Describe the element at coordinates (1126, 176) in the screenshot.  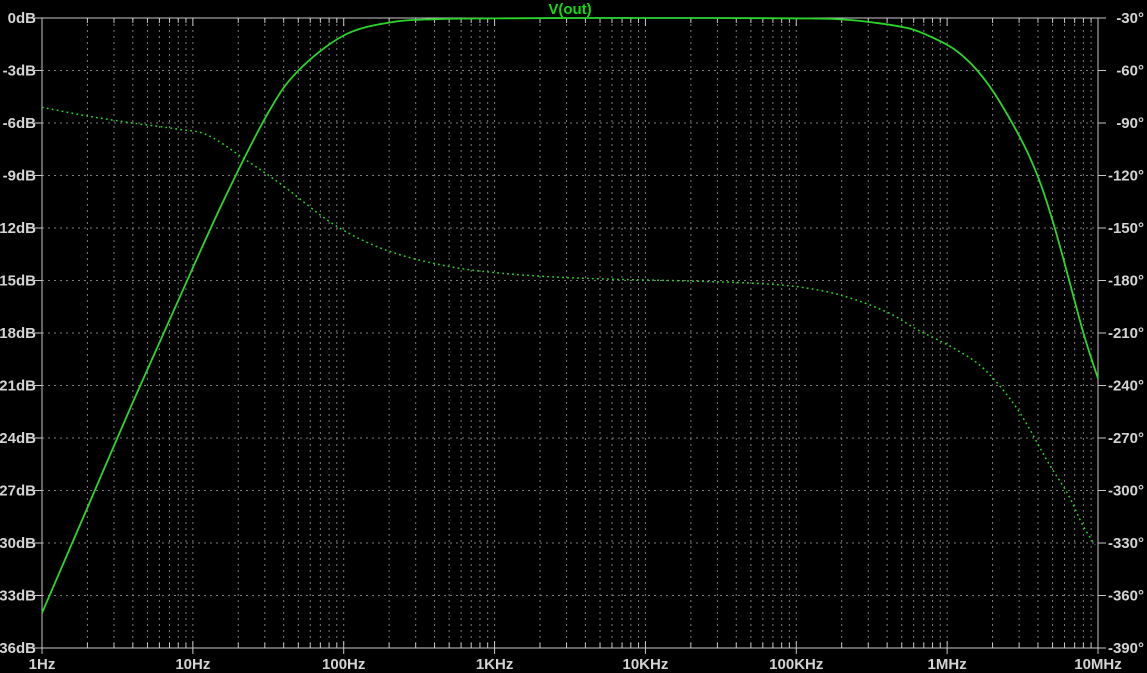
I see `tick-label: -120°` at that location.